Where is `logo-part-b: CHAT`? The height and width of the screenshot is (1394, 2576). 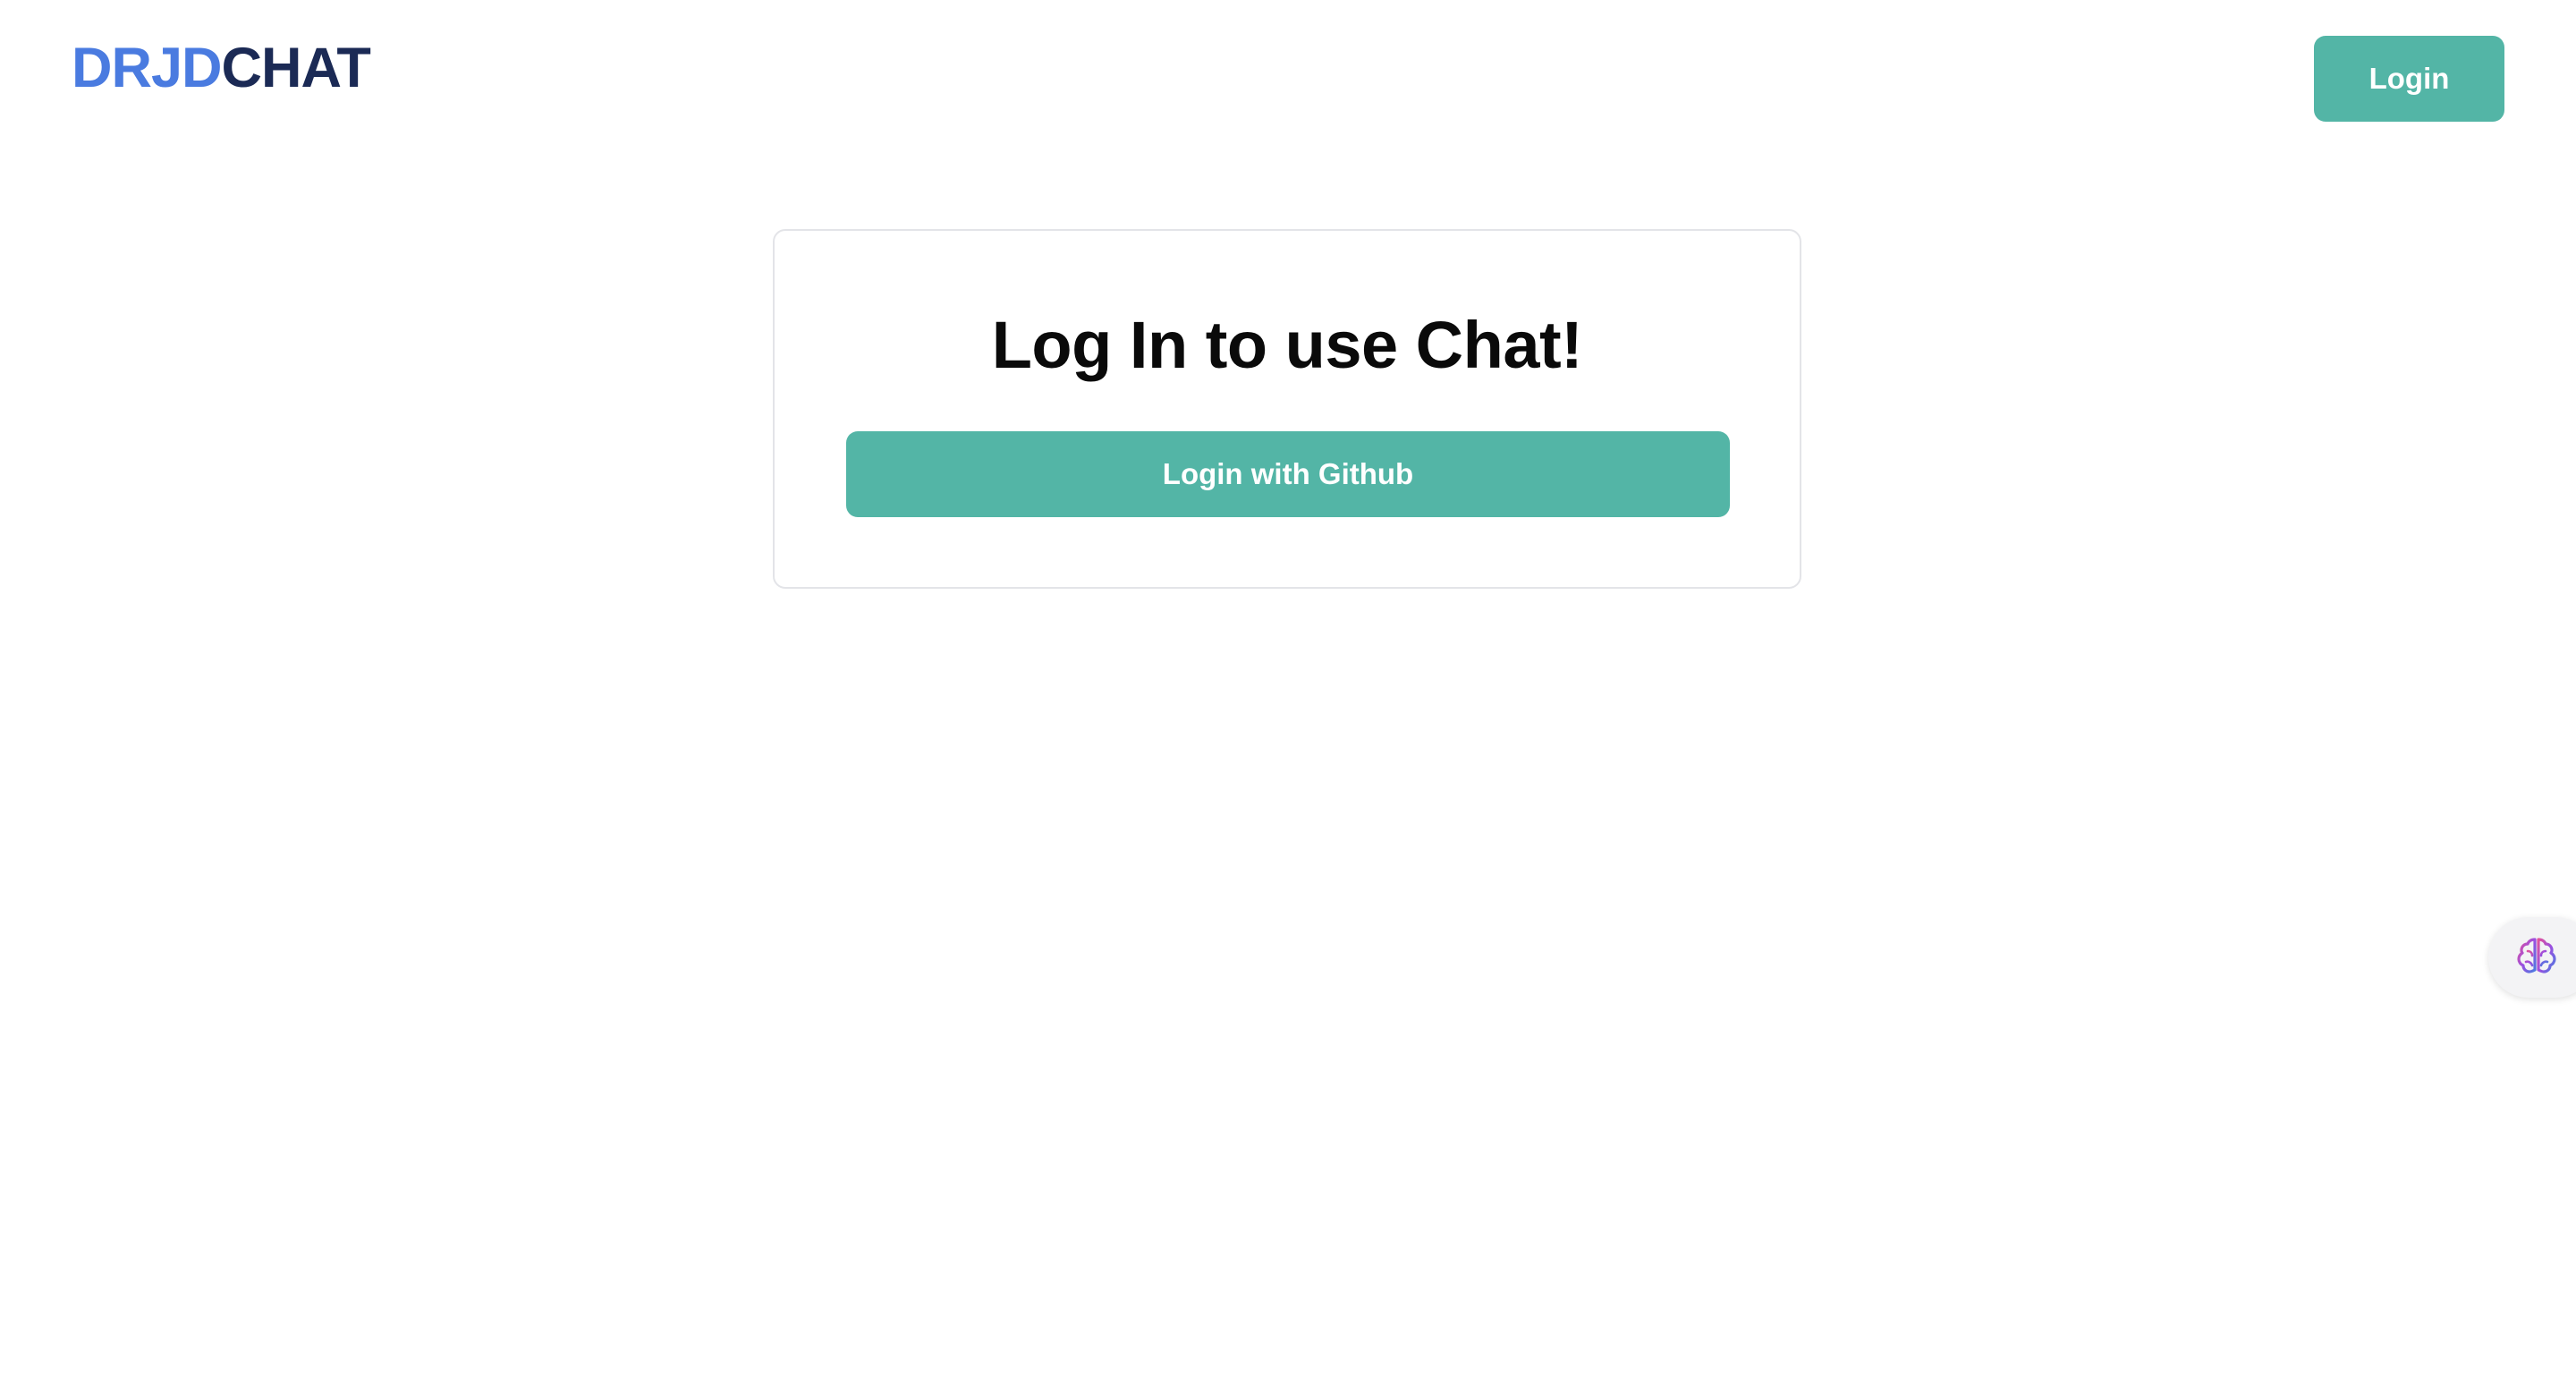
logo-part-b: CHAT is located at coordinates (296, 68).